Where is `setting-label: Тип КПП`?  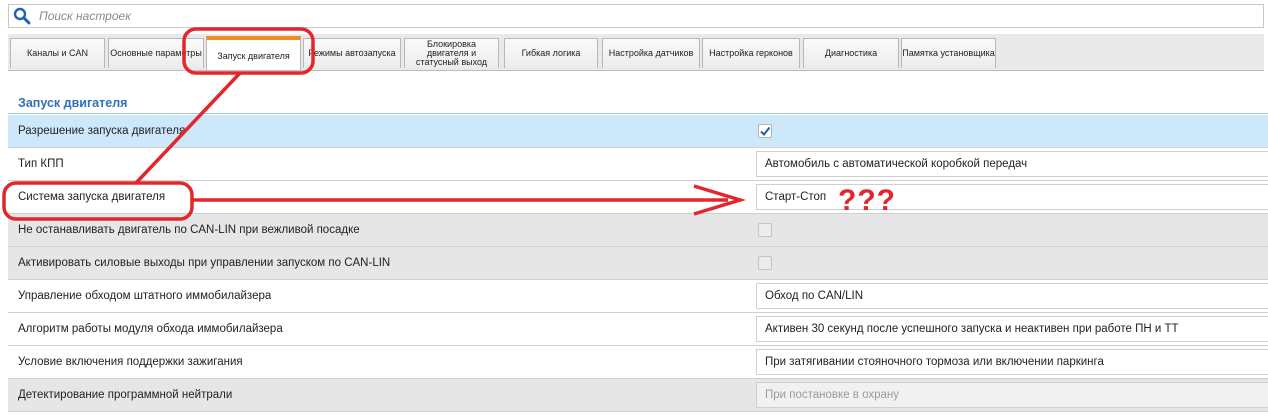
setting-label: Тип КПП is located at coordinates (41, 164).